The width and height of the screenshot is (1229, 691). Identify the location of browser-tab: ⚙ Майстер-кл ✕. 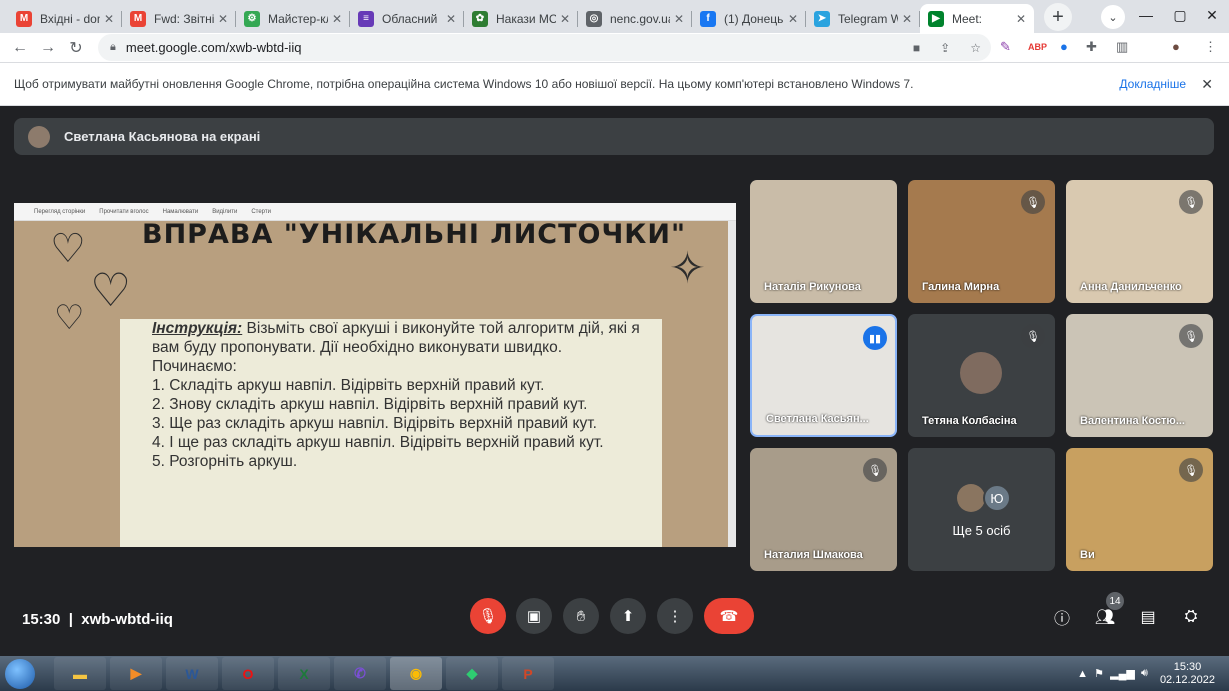
(293, 18).